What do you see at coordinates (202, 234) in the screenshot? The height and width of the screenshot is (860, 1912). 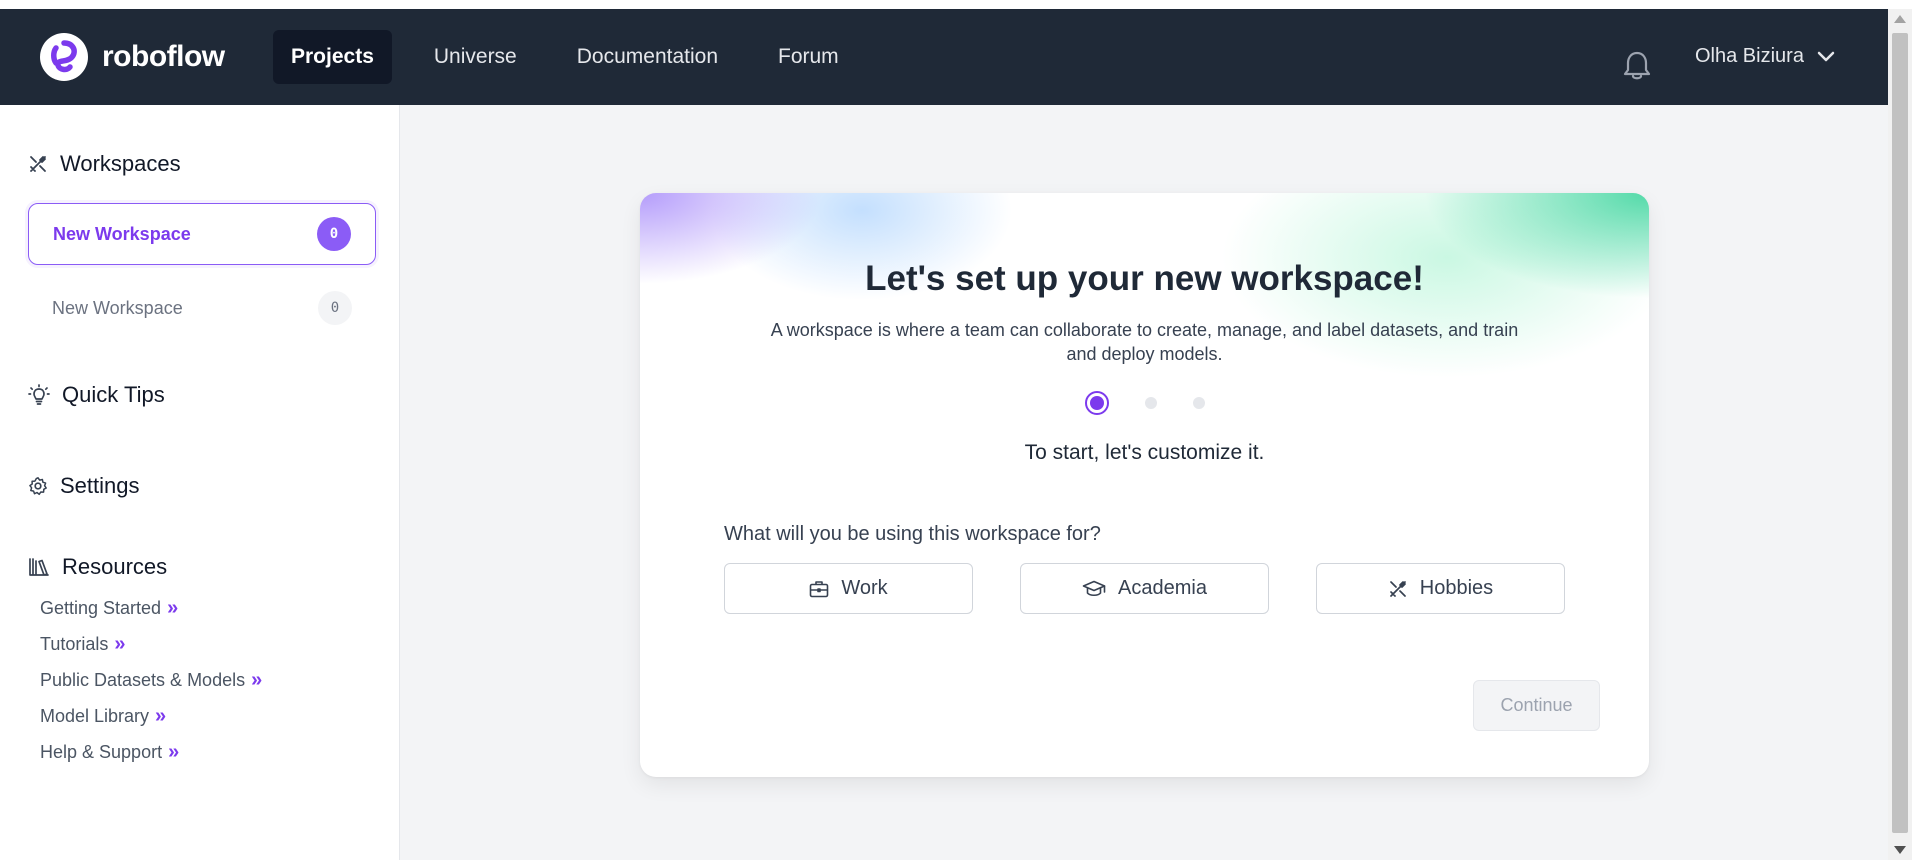 I see `workspace-item-selected: New Workspace 0` at bounding box center [202, 234].